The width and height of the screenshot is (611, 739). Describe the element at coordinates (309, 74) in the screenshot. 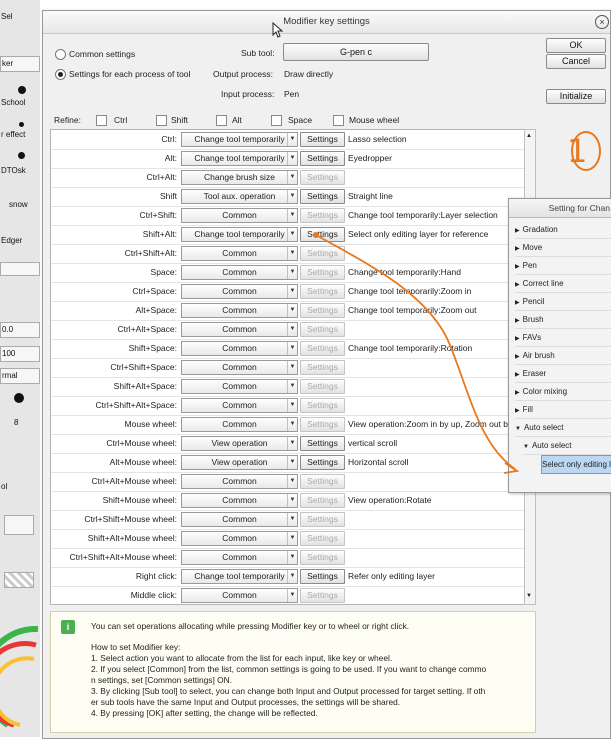

I see `output-process-value: Draw directly` at that location.